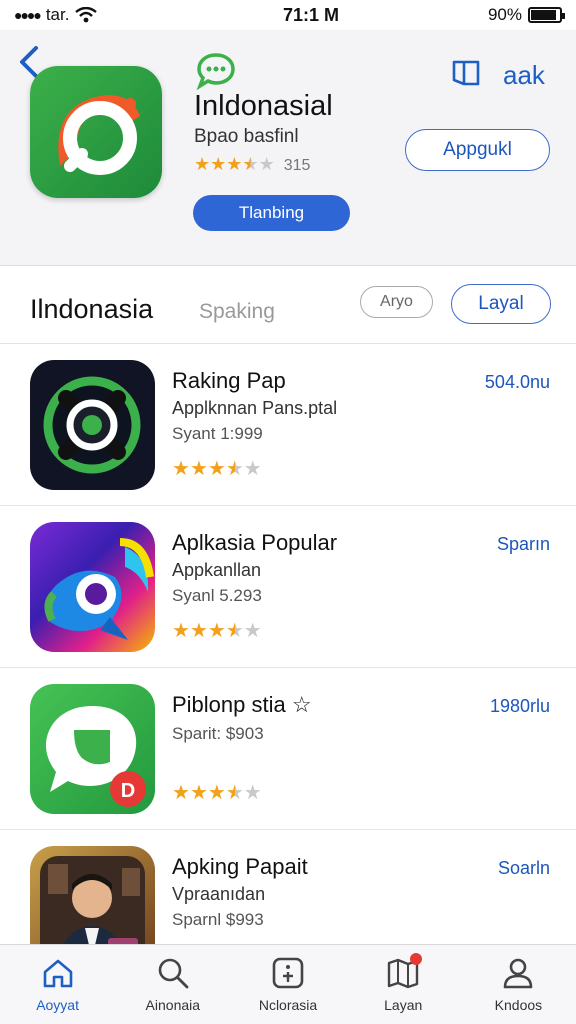 The height and width of the screenshot is (1024, 576). Describe the element at coordinates (255, 542) in the screenshot. I see `app-name: Aplkasia Popular` at that location.